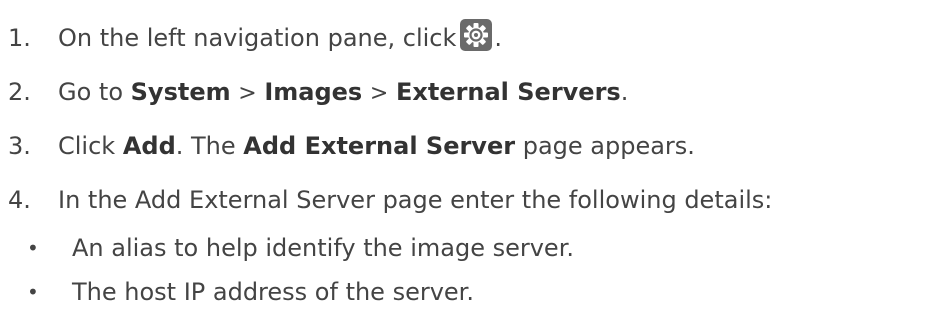 Image resolution: width=928 pixels, height=312 pixels. Describe the element at coordinates (19, 146) in the screenshot. I see `step-number: 3.` at that location.